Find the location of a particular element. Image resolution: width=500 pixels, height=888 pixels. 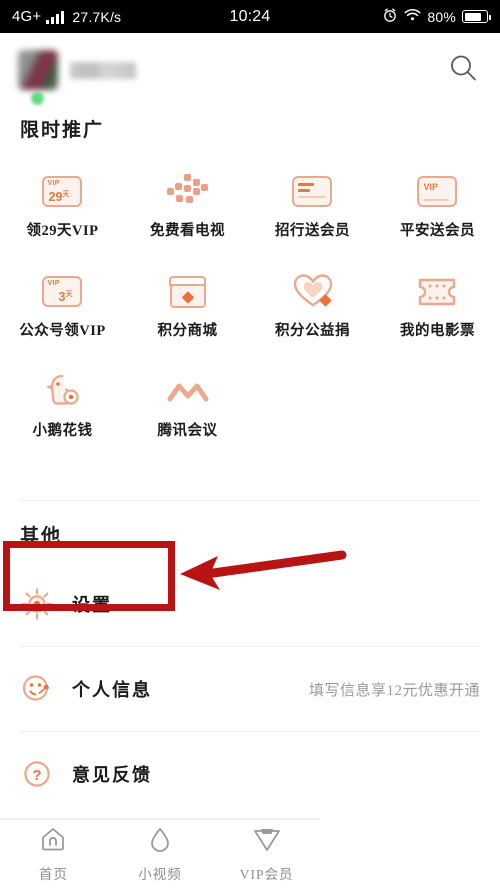

avatar-status-badge is located at coordinates (37, 98).